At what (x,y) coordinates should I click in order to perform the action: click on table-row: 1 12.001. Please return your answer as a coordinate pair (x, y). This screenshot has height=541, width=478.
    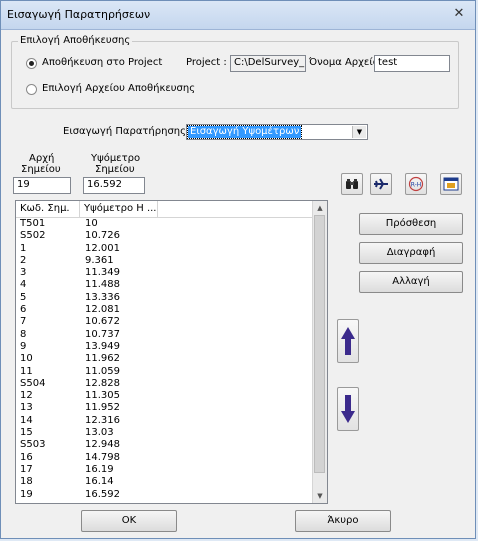
    Looking at the image, I should click on (164, 249).